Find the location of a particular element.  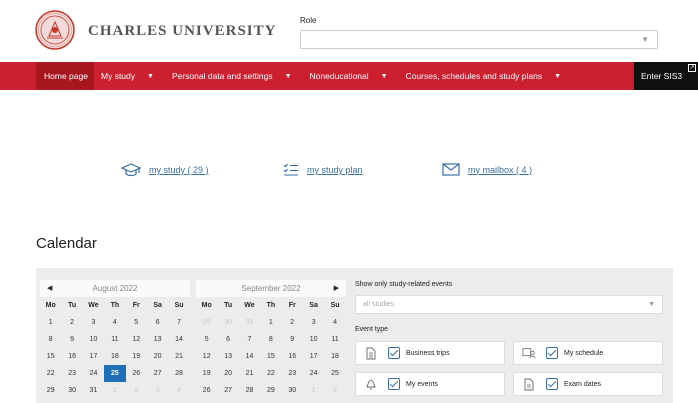

university-seal-logo is located at coordinates (55, 30).